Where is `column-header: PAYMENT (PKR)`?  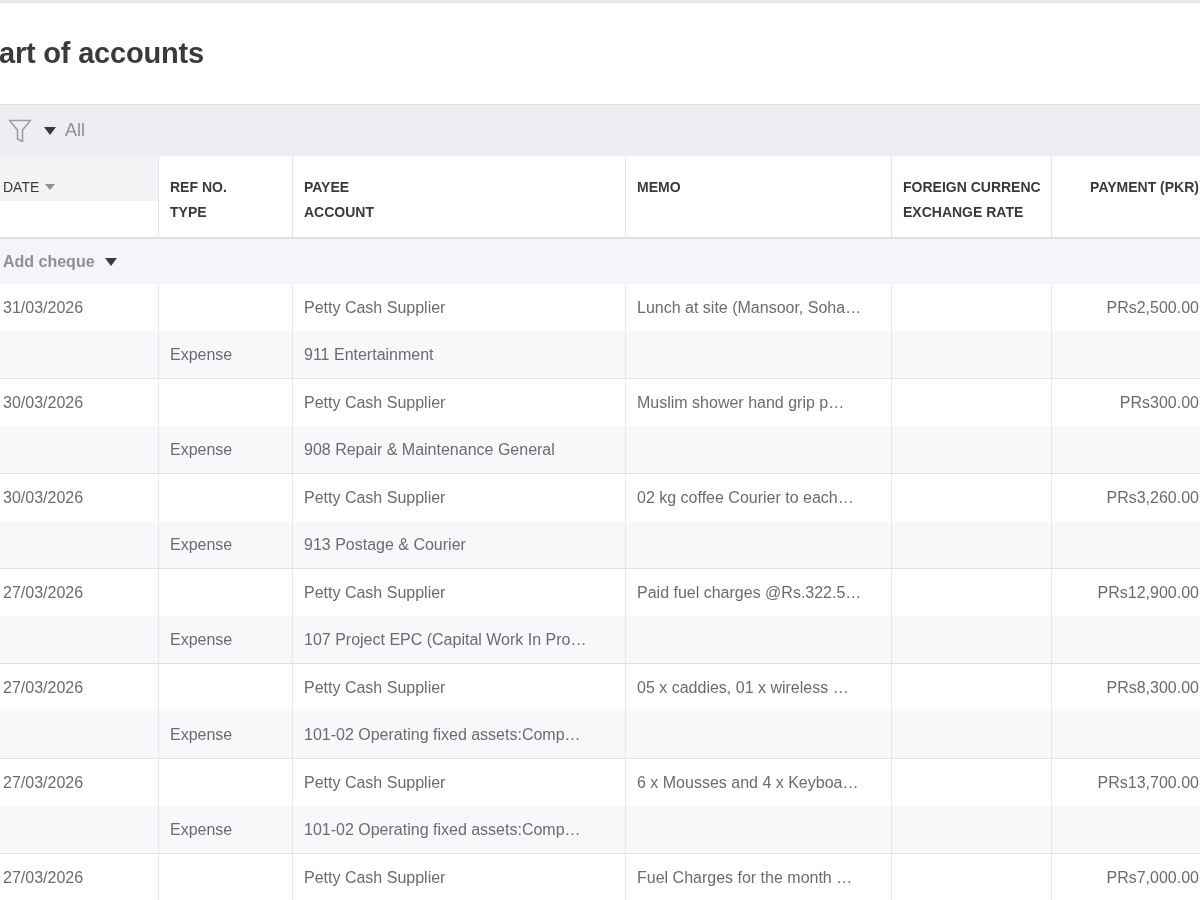 column-header: PAYMENT (PKR) is located at coordinates (1144, 187).